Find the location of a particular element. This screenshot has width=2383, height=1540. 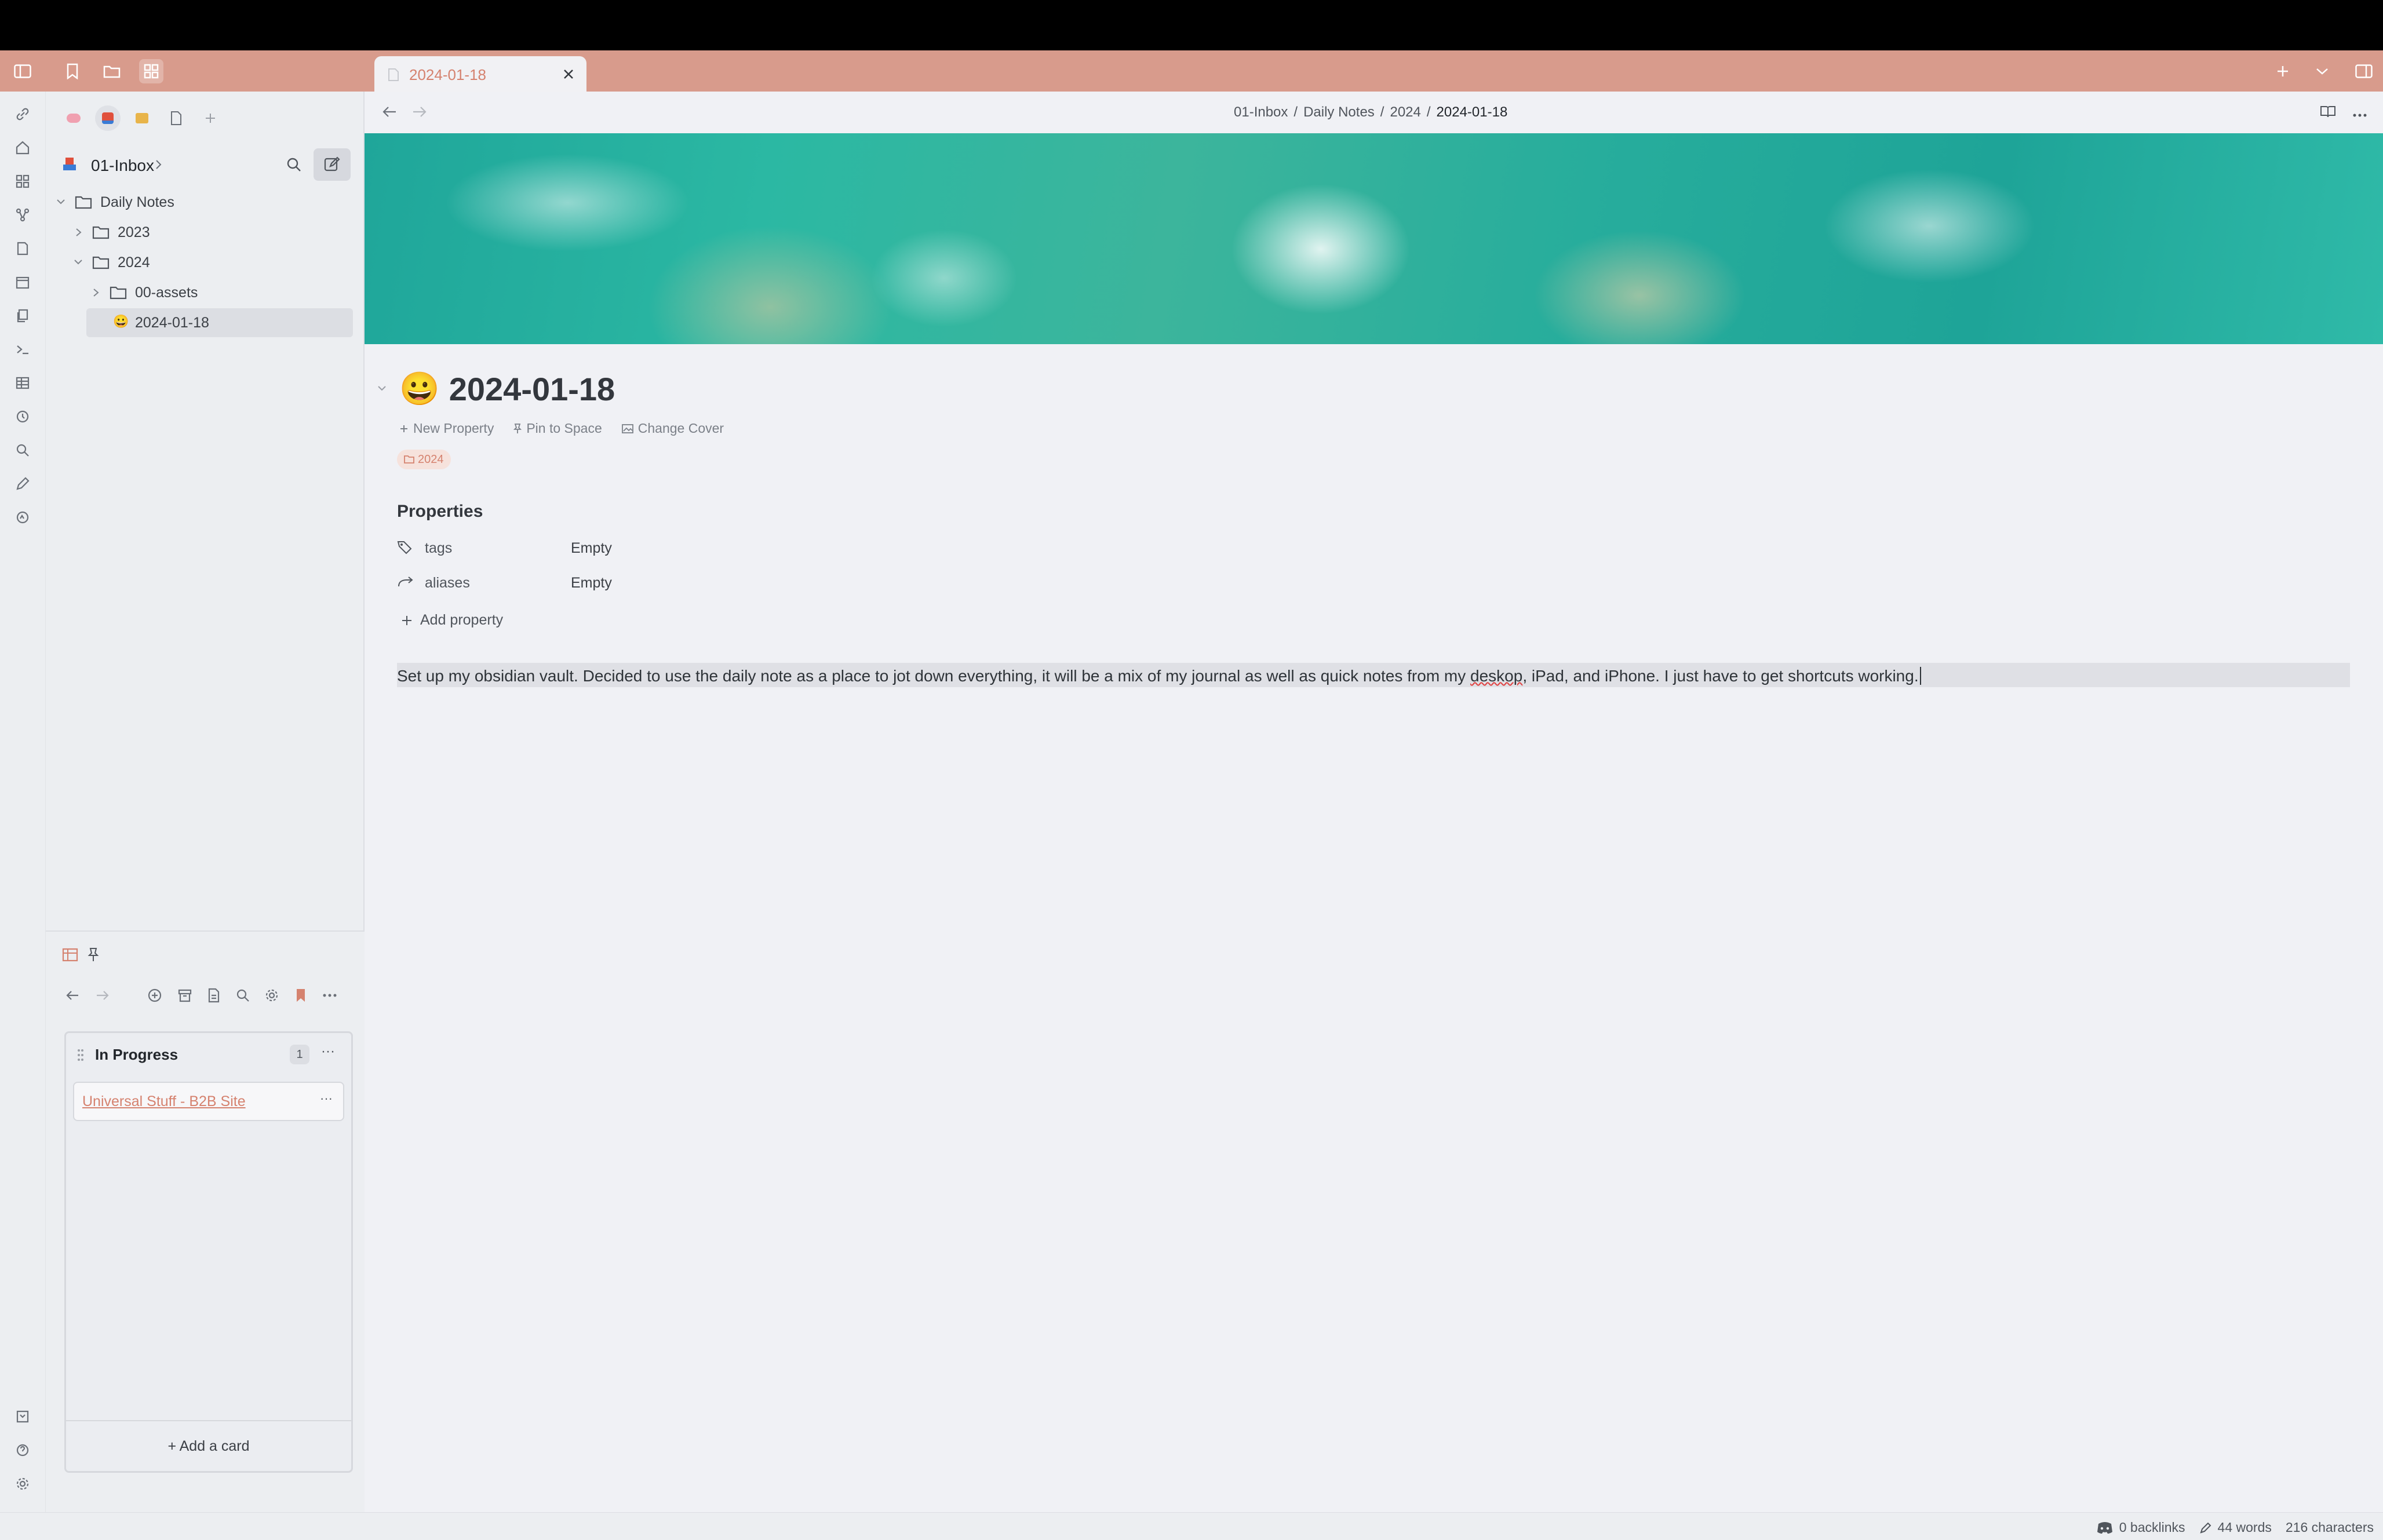

backlinks-status: 0 backlinks is located at coordinates (2141, 1527).